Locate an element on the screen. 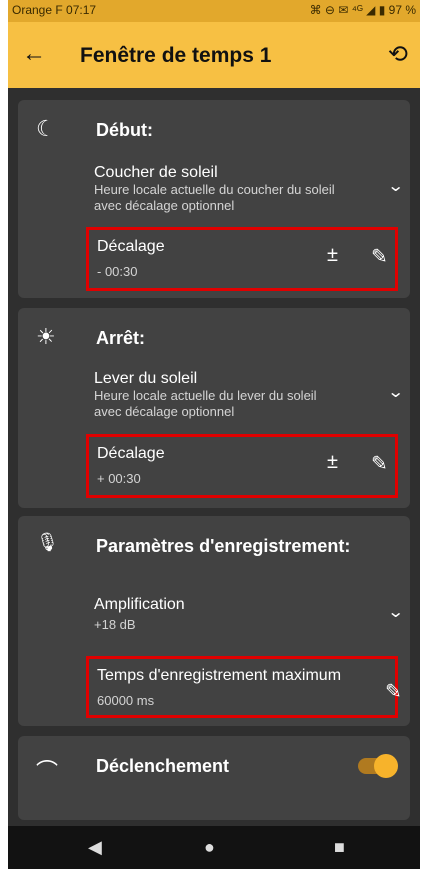 Image resolution: width=428 pixels, height=869 pixels. sunset-label: Coucher de soleil is located at coordinates (156, 172).